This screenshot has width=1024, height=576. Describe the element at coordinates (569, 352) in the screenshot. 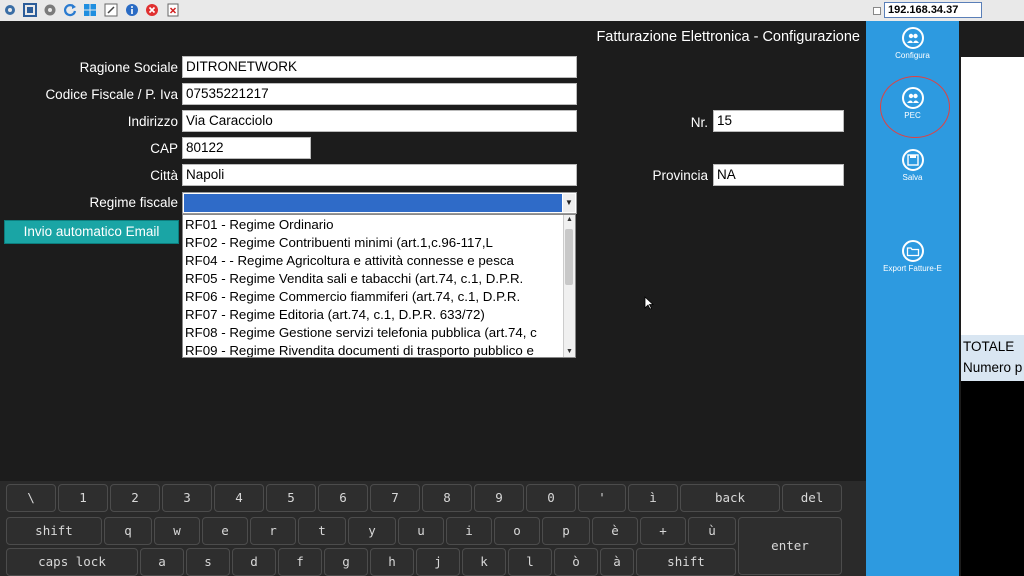

I see `scroll-down-icon: ▼` at that location.